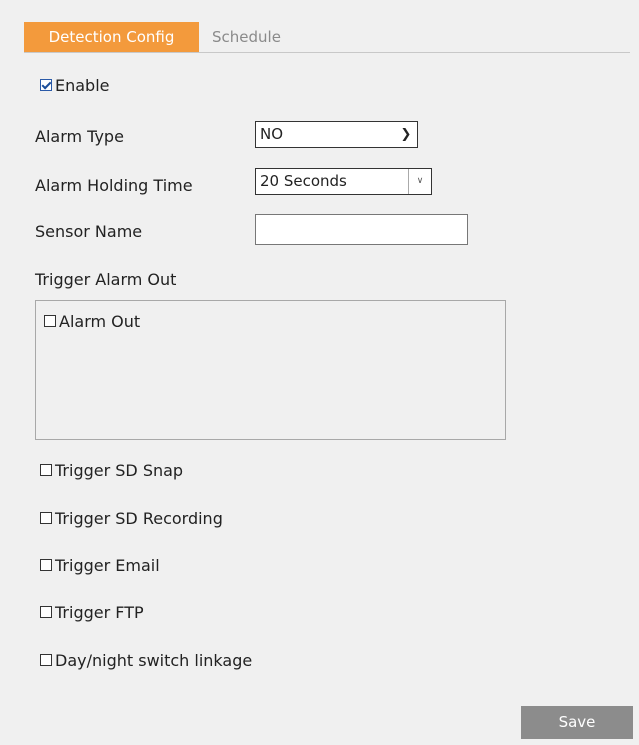 The image size is (639, 745). What do you see at coordinates (82, 85) in the screenshot?
I see `enable-label: Enable` at bounding box center [82, 85].